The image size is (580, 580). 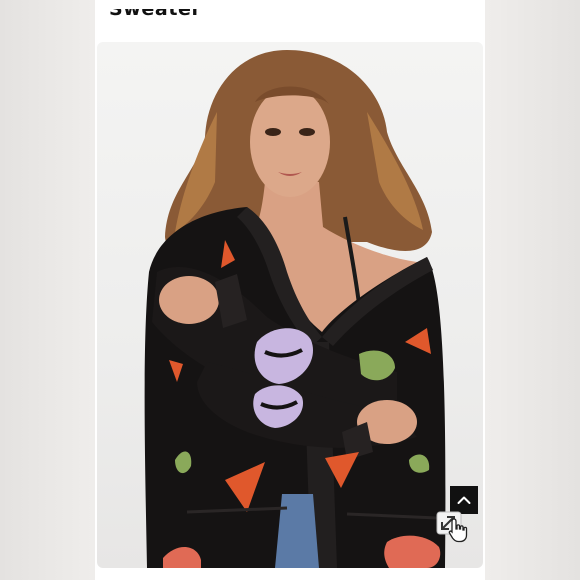 I want to click on left-eye, so click(x=273, y=132).